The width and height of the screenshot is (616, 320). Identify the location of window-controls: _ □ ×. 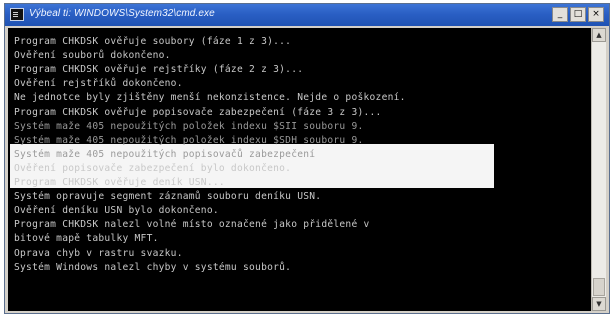
(578, 14).